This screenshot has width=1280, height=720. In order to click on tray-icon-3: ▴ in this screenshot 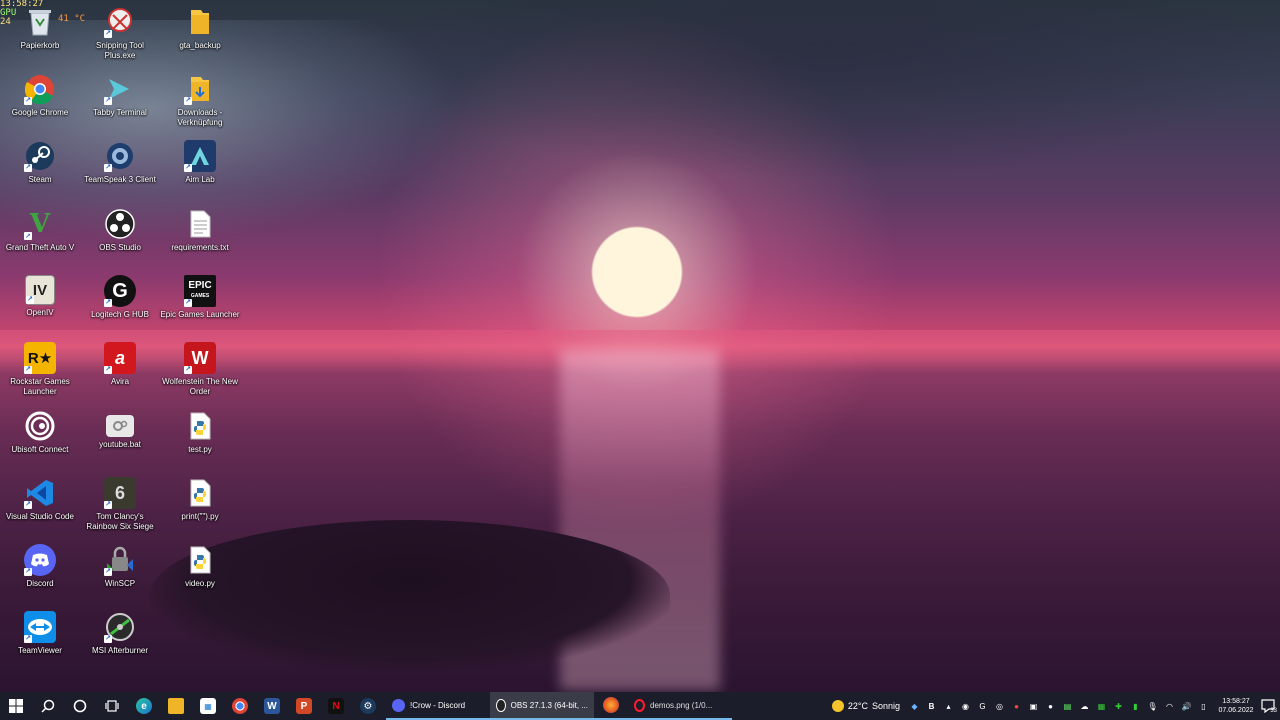, I will do `click(948, 706)`.